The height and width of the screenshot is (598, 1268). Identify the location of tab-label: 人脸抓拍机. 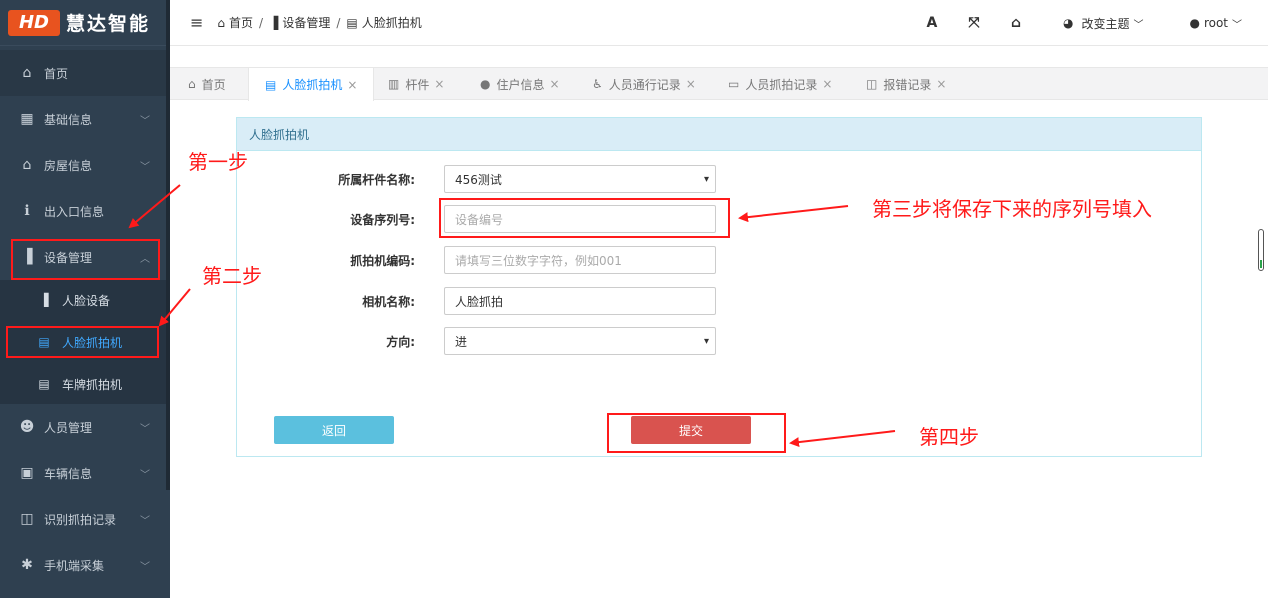
(312, 85).